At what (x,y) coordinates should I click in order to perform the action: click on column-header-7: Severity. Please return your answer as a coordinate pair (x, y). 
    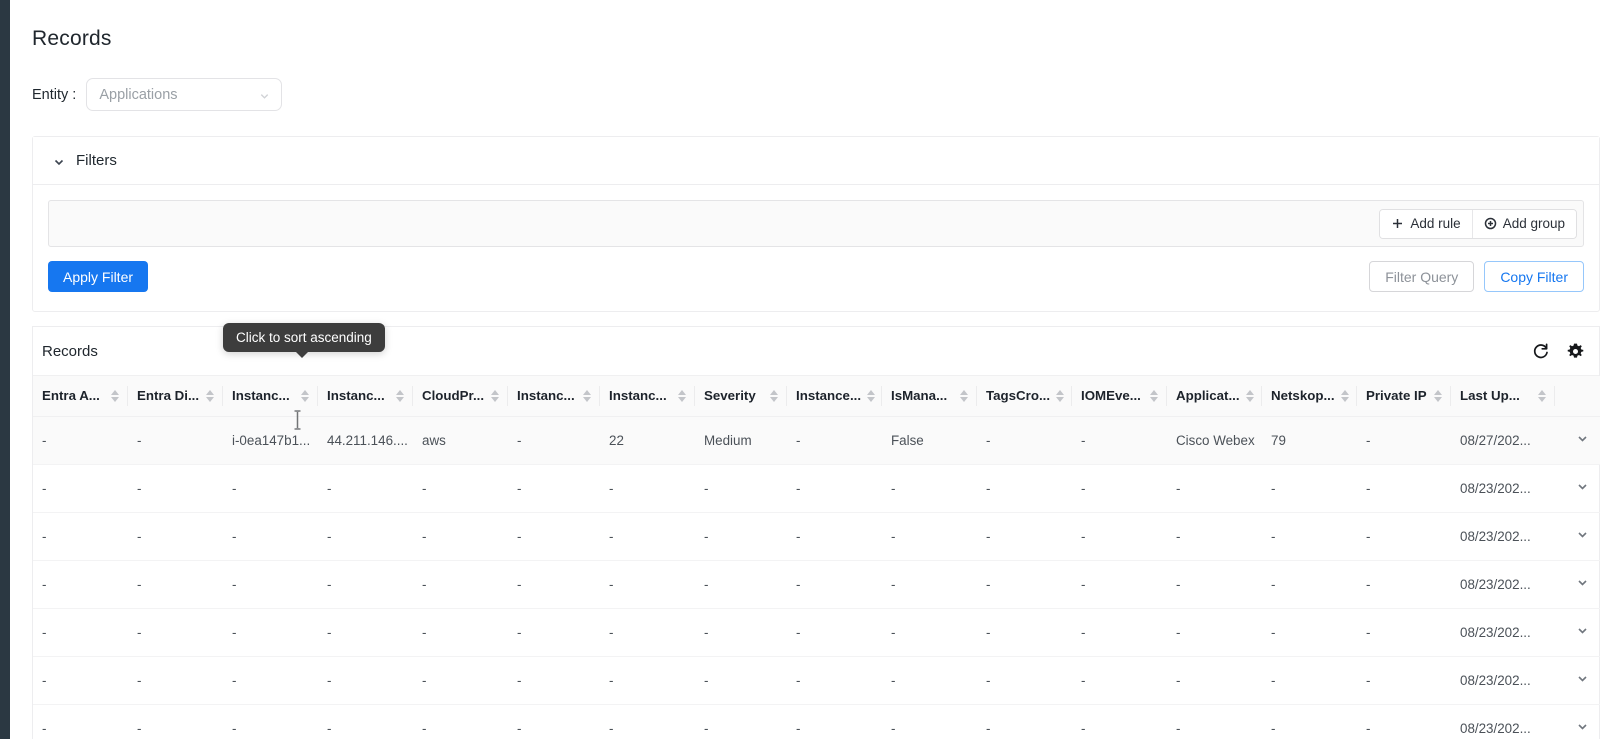
    Looking at the image, I should click on (741, 396).